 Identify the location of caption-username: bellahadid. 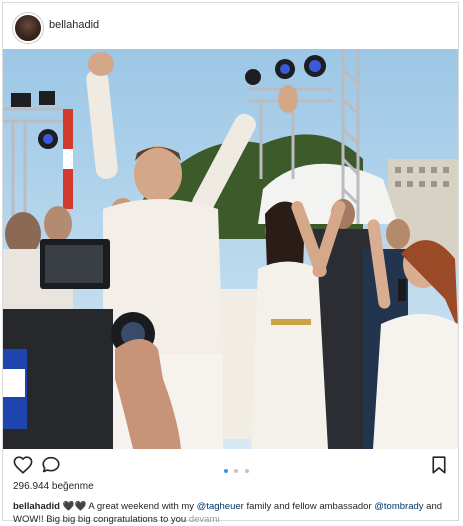
(36, 506).